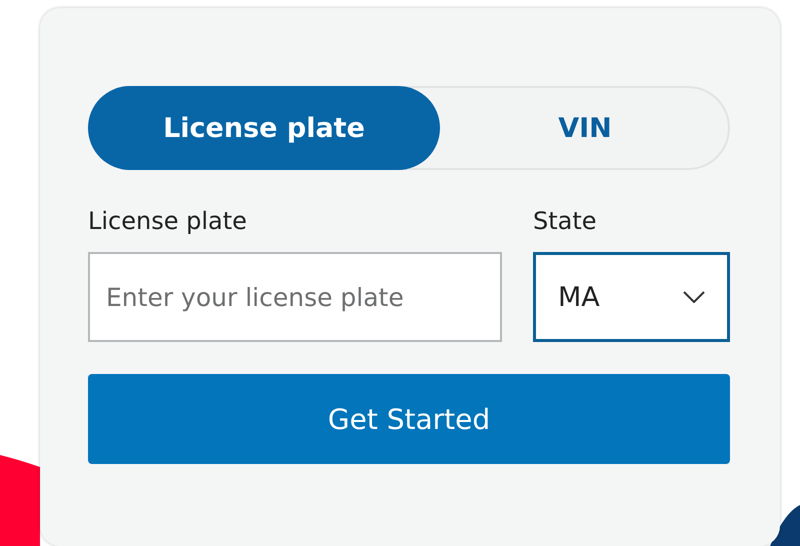  What do you see at coordinates (295, 297) in the screenshot?
I see `license-plate-field: Enter your license plate` at bounding box center [295, 297].